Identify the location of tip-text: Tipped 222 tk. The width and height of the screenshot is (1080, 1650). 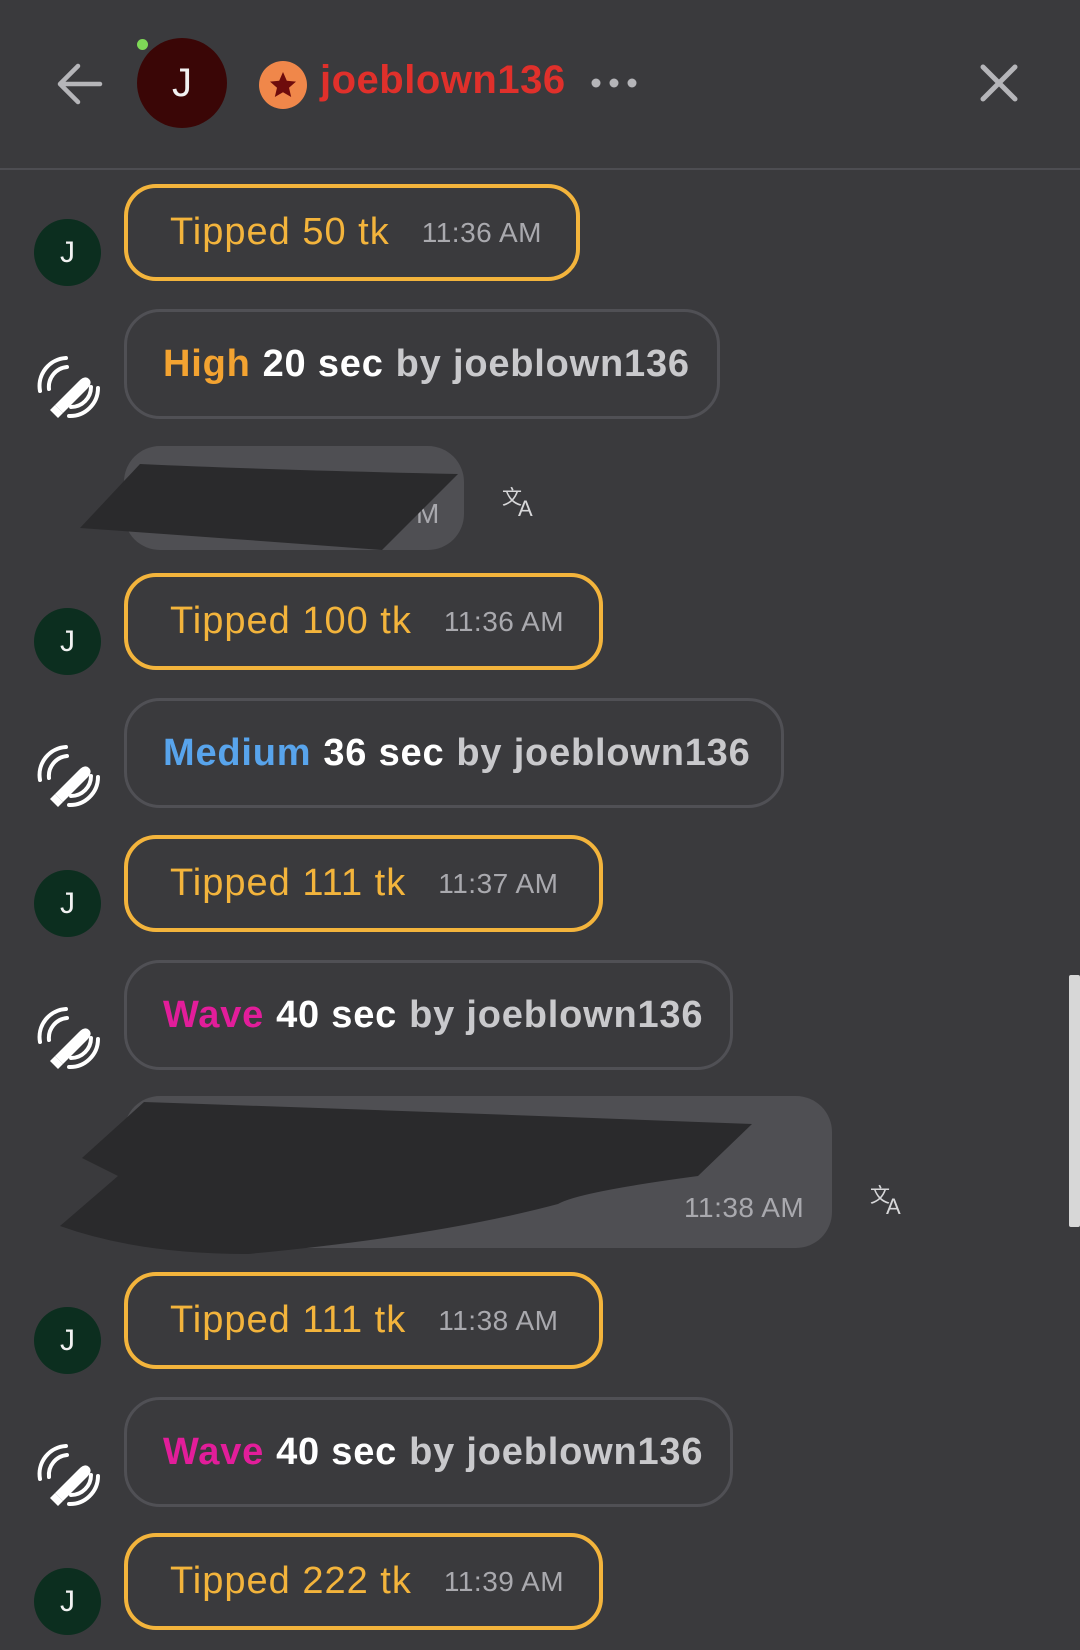
(291, 1581).